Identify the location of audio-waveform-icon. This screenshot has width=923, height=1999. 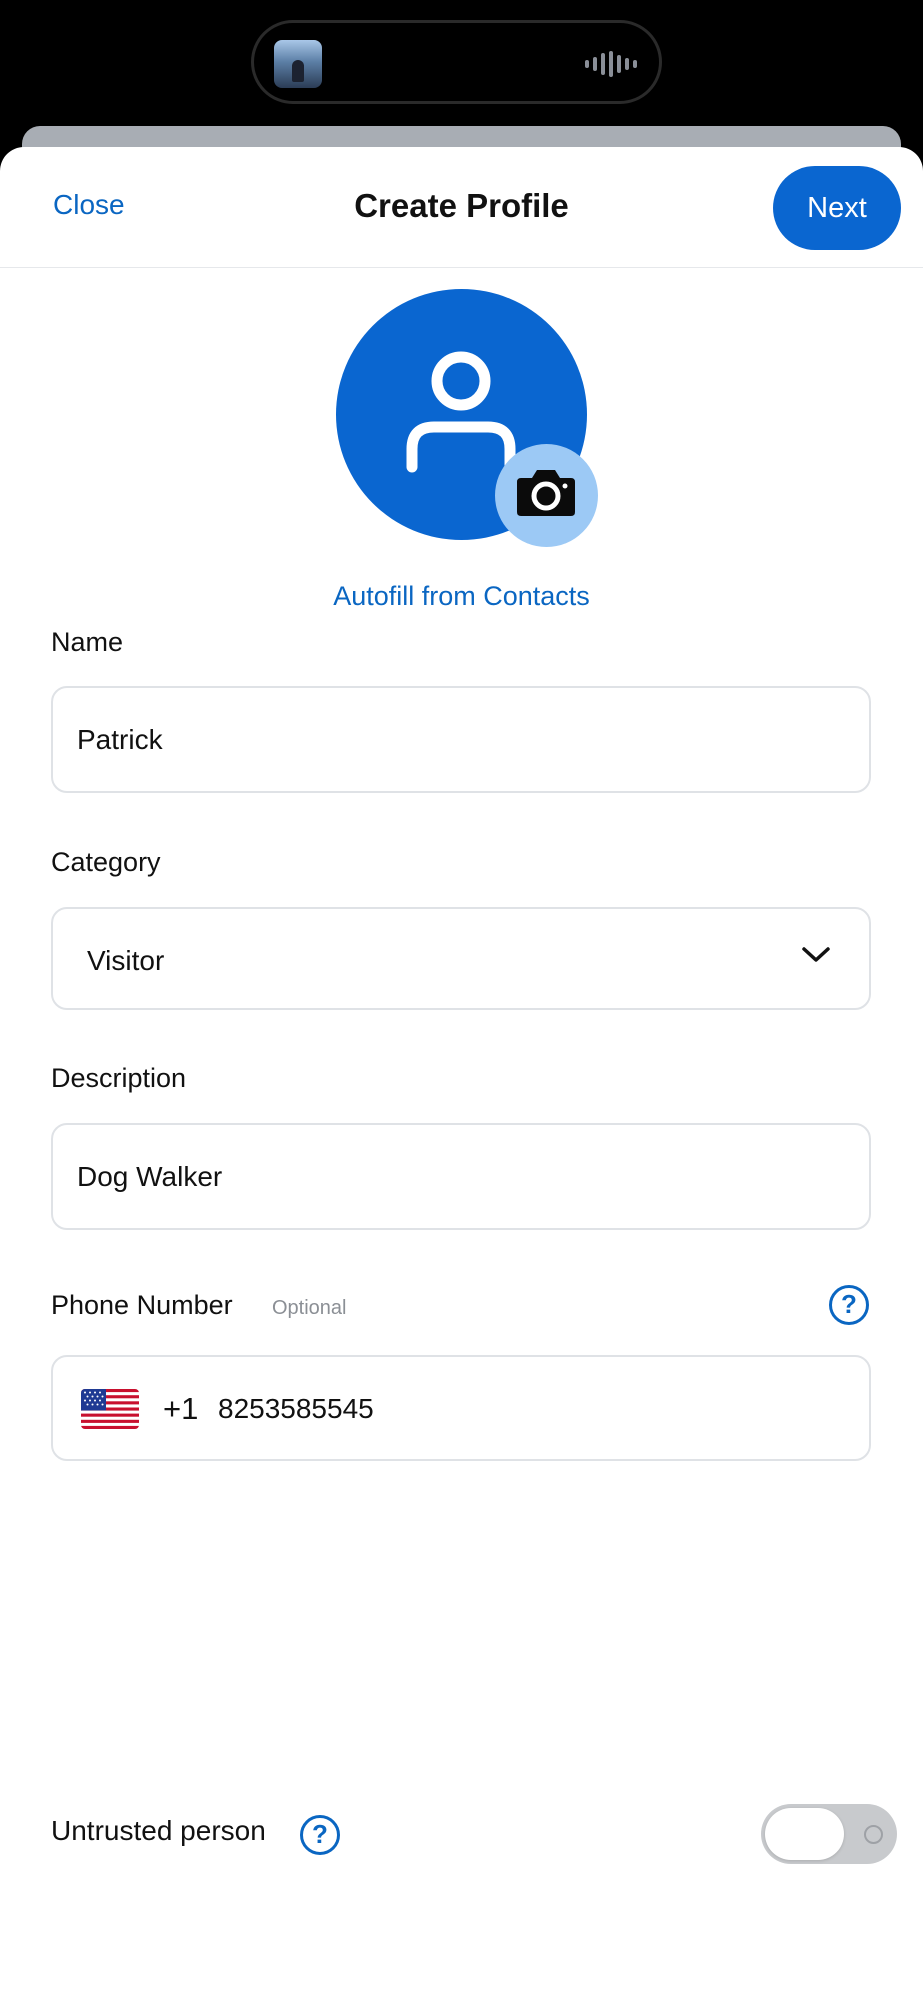
(611, 64).